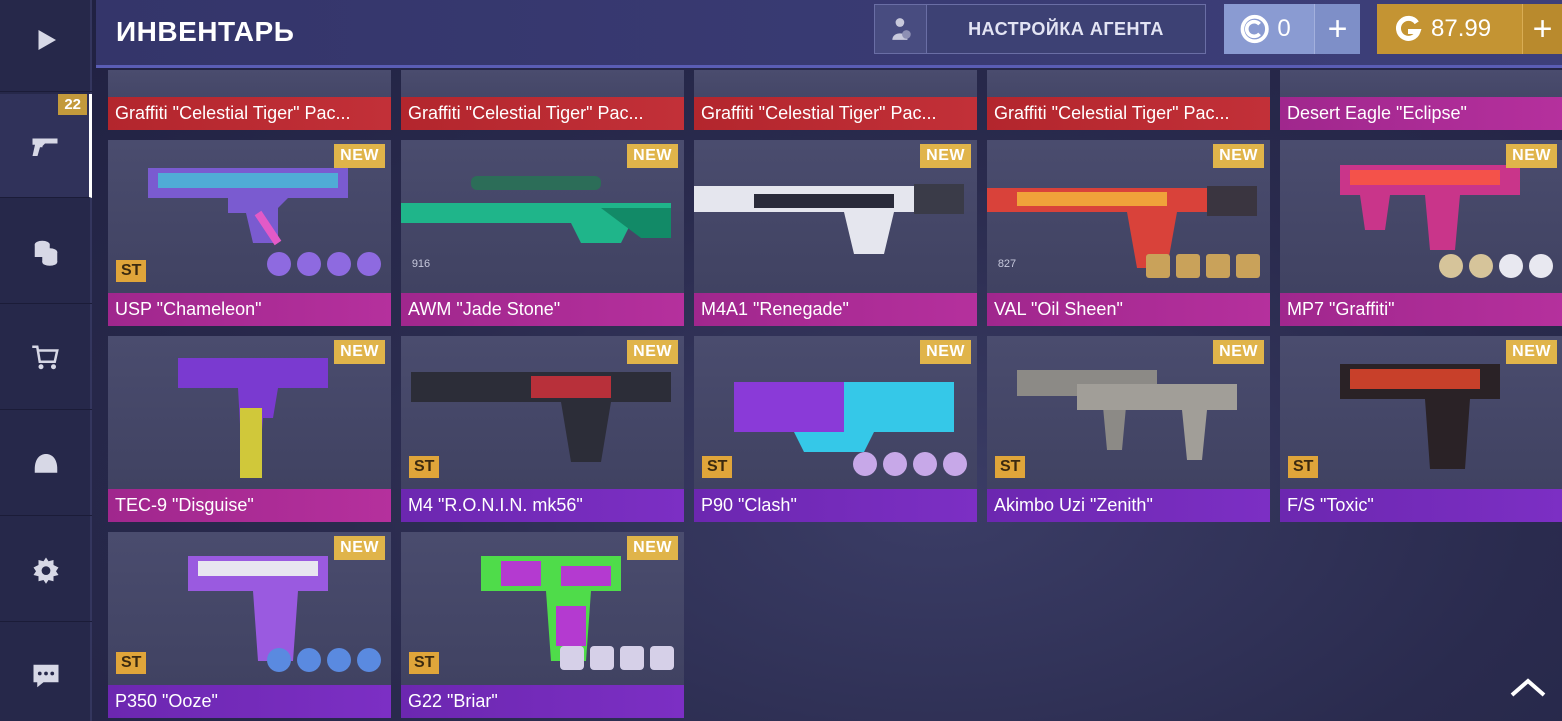 This screenshot has height=721, width=1562. I want to click on chat-icon, so click(46, 676).